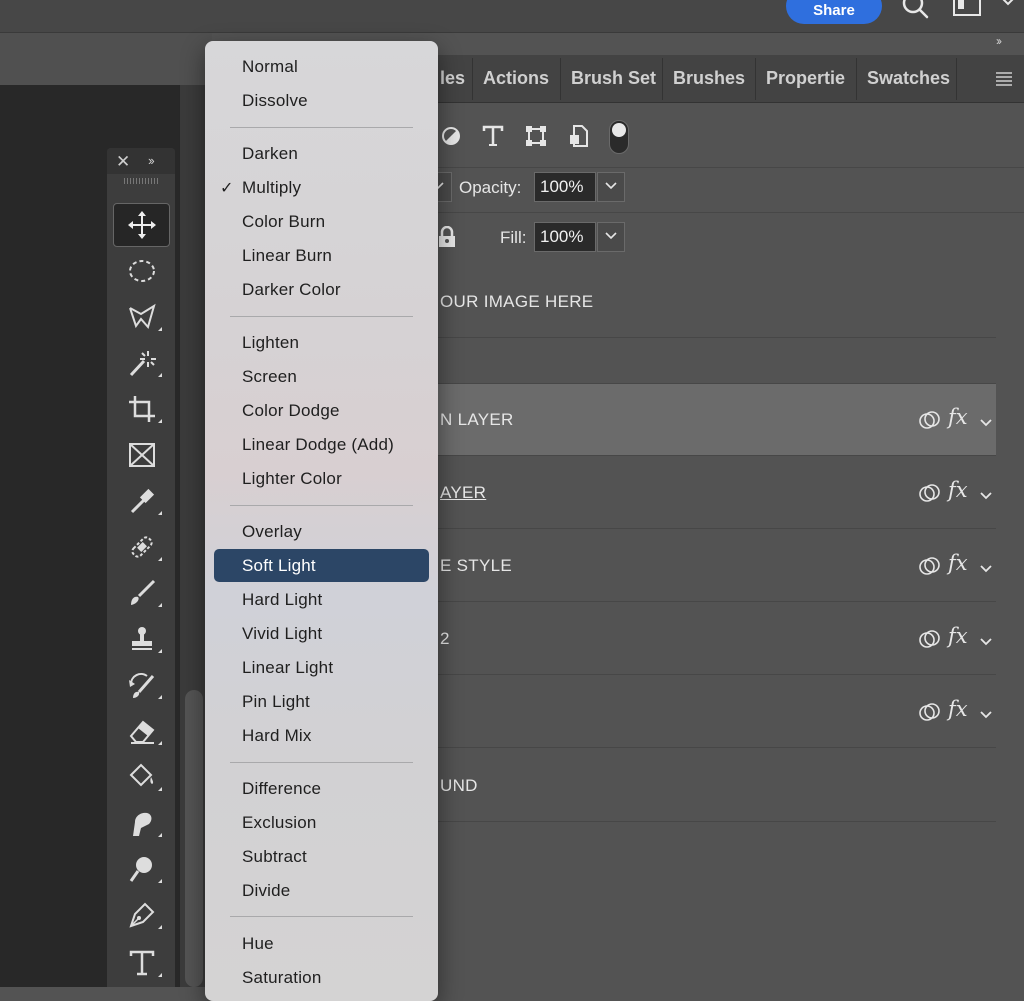  What do you see at coordinates (282, 978) in the screenshot?
I see `menu-item-saturation: Saturation` at bounding box center [282, 978].